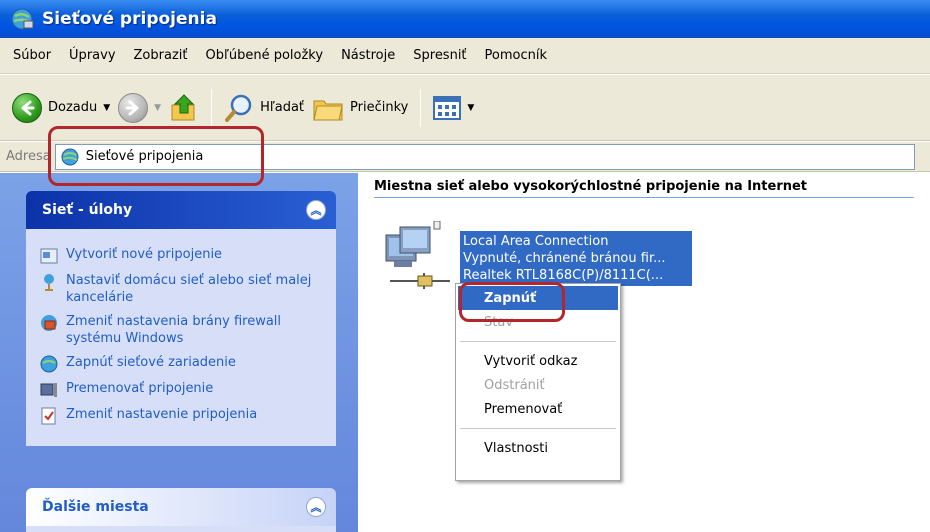  What do you see at coordinates (144, 254) in the screenshot?
I see `task-label: Vytvoriť nové pripojenie` at bounding box center [144, 254].